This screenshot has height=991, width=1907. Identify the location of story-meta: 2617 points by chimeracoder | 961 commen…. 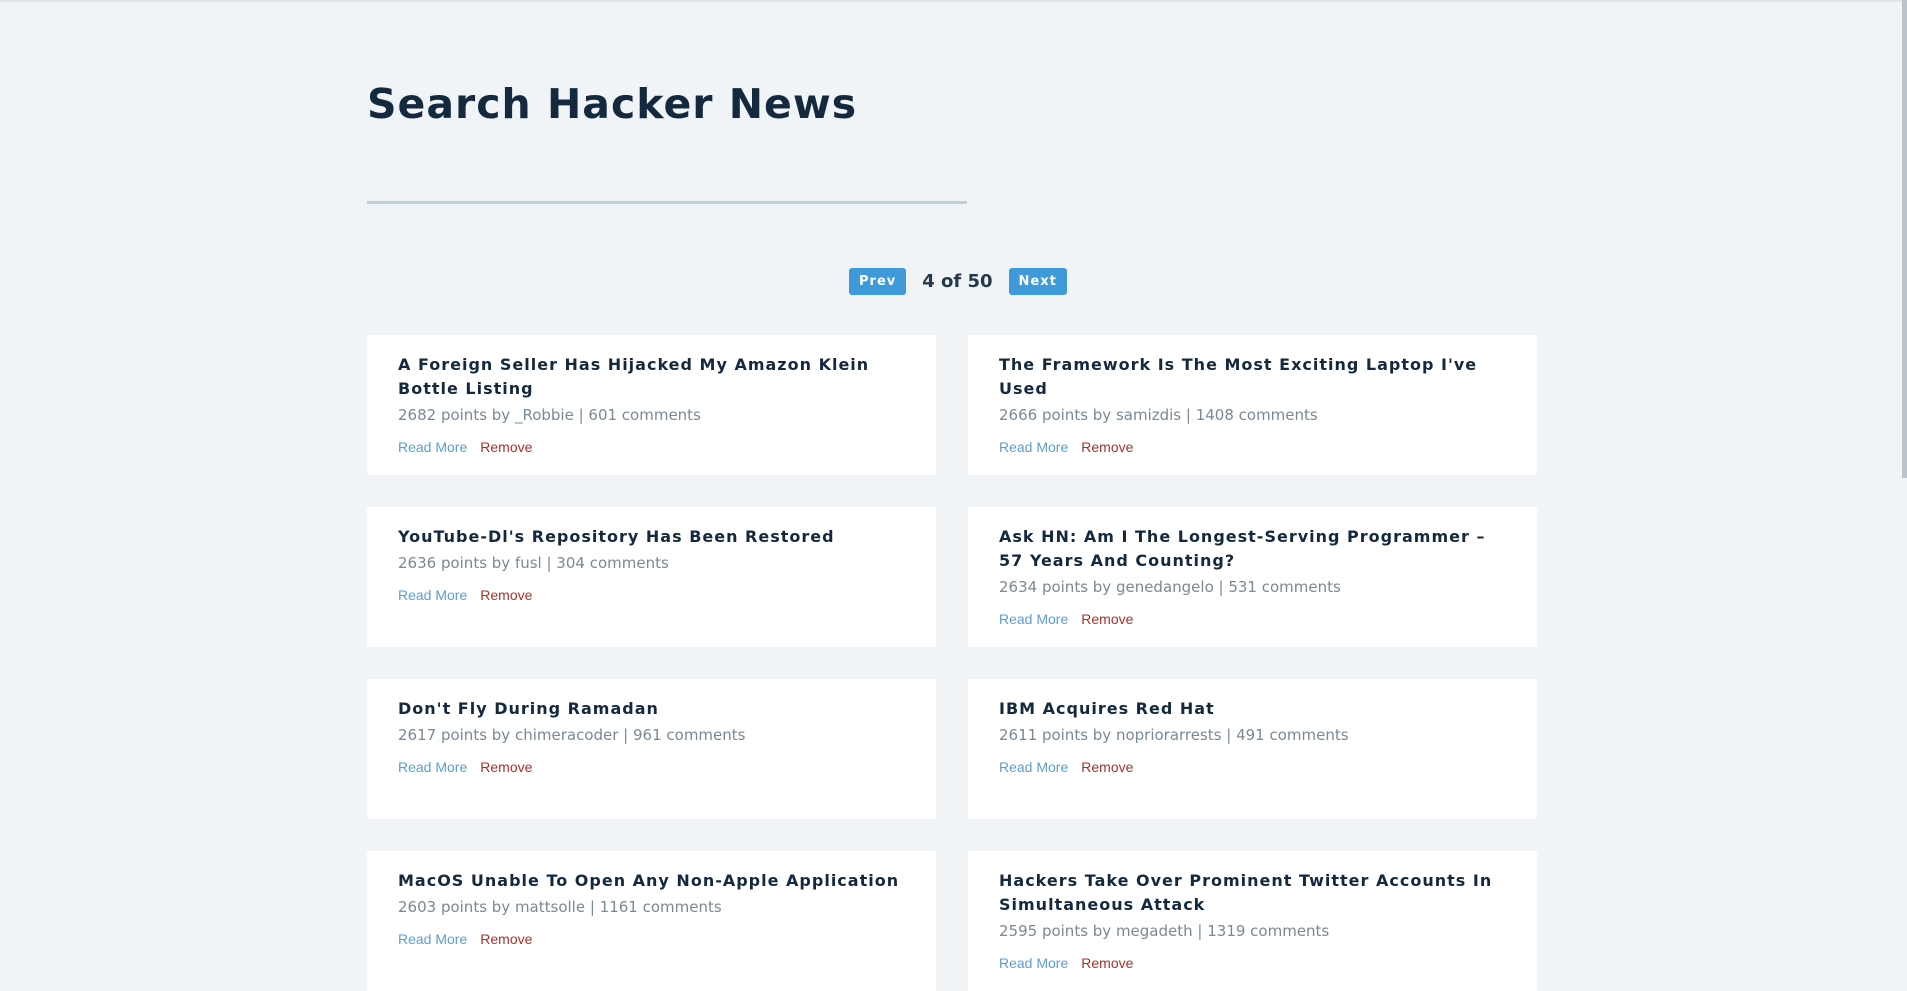
(572, 735).